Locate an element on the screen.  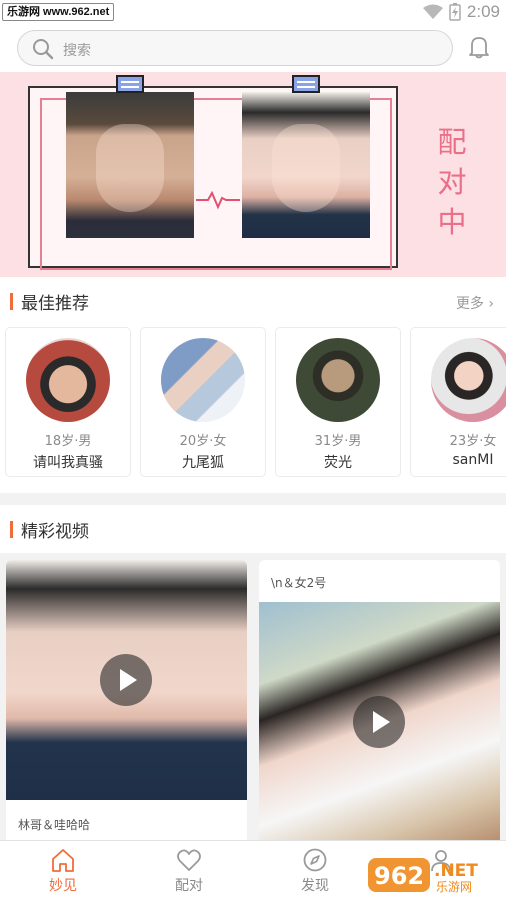
user-age-gender: 23岁·女 is located at coordinates (473, 441).